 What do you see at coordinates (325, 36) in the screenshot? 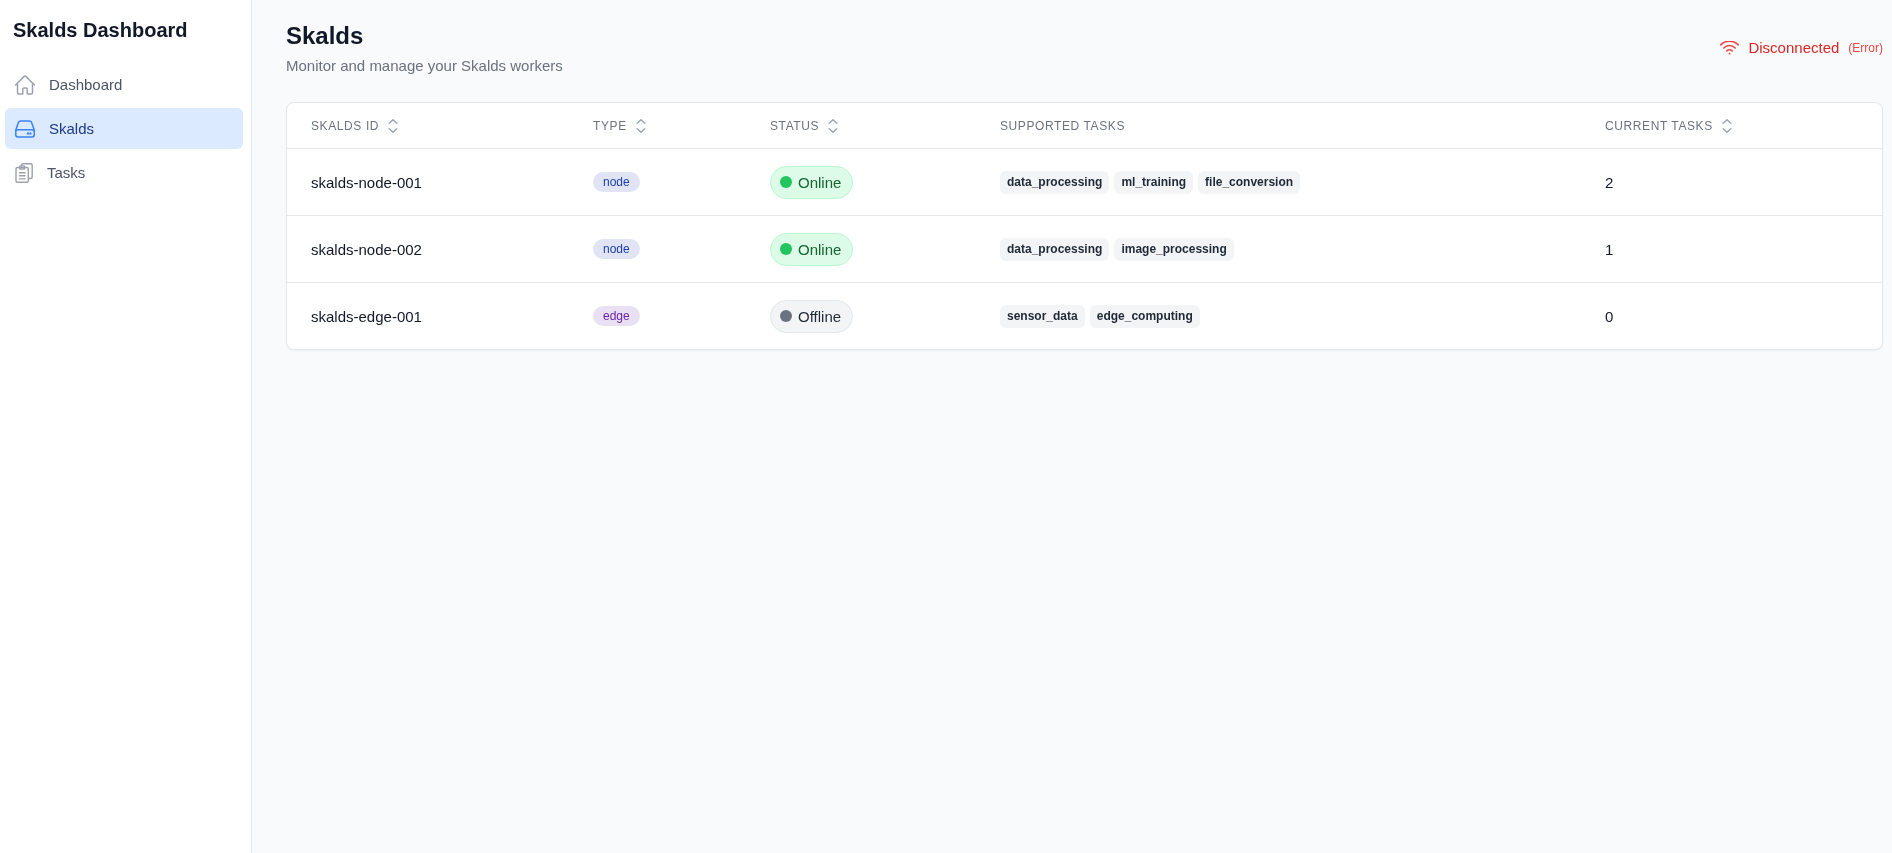
I see `page-title: Skalds` at bounding box center [325, 36].